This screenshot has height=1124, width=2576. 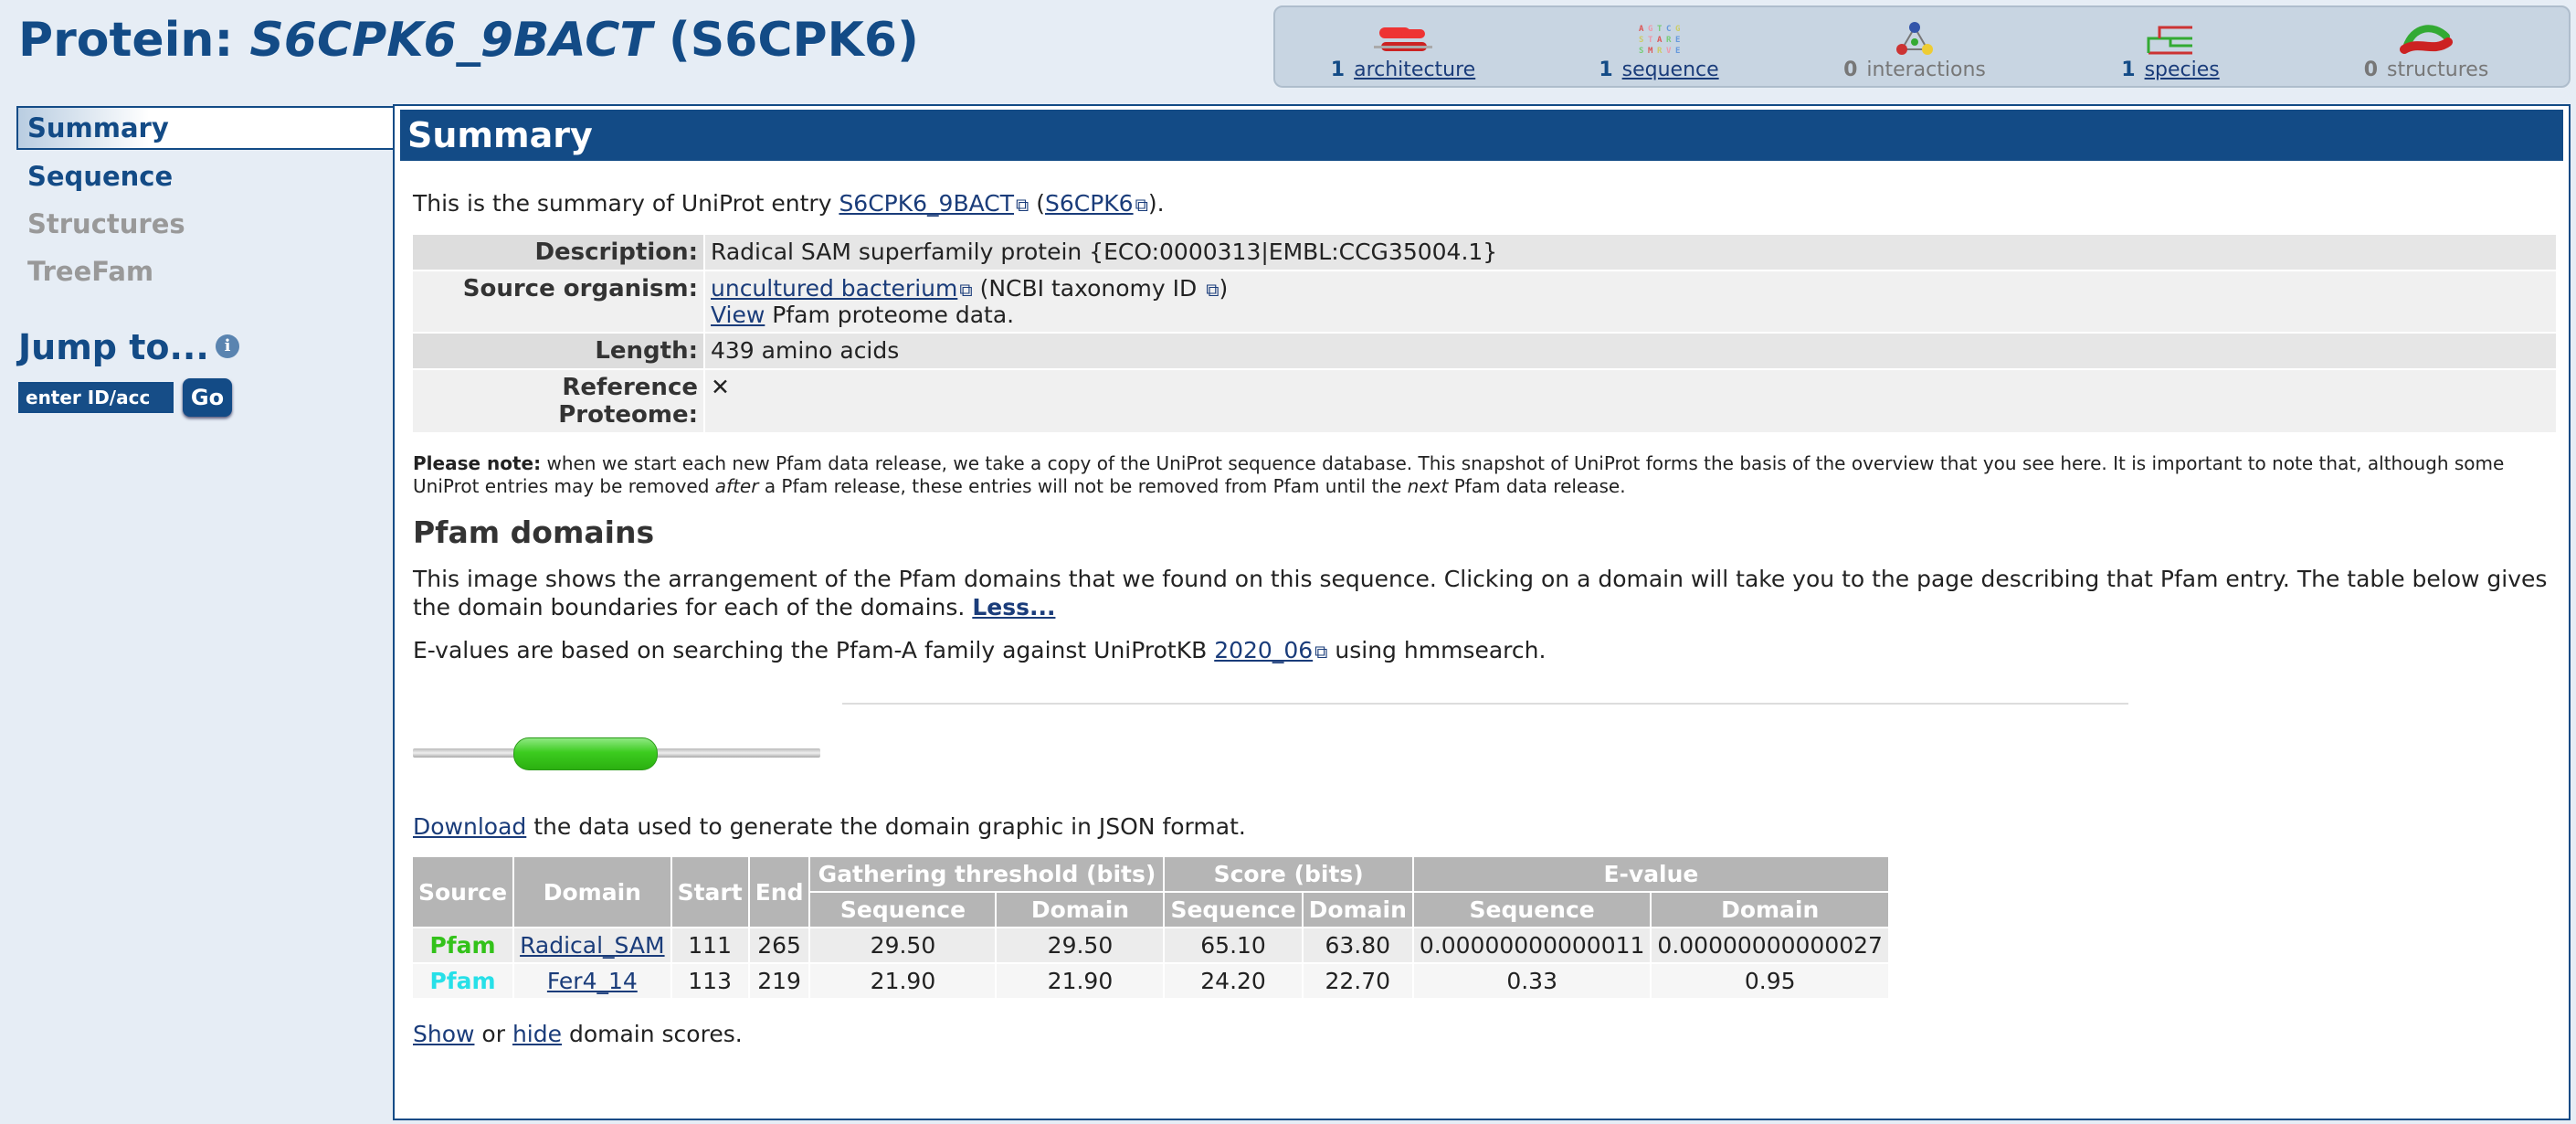 What do you see at coordinates (204, 128) in the screenshot?
I see `sidebar-item-summary: Summary` at bounding box center [204, 128].